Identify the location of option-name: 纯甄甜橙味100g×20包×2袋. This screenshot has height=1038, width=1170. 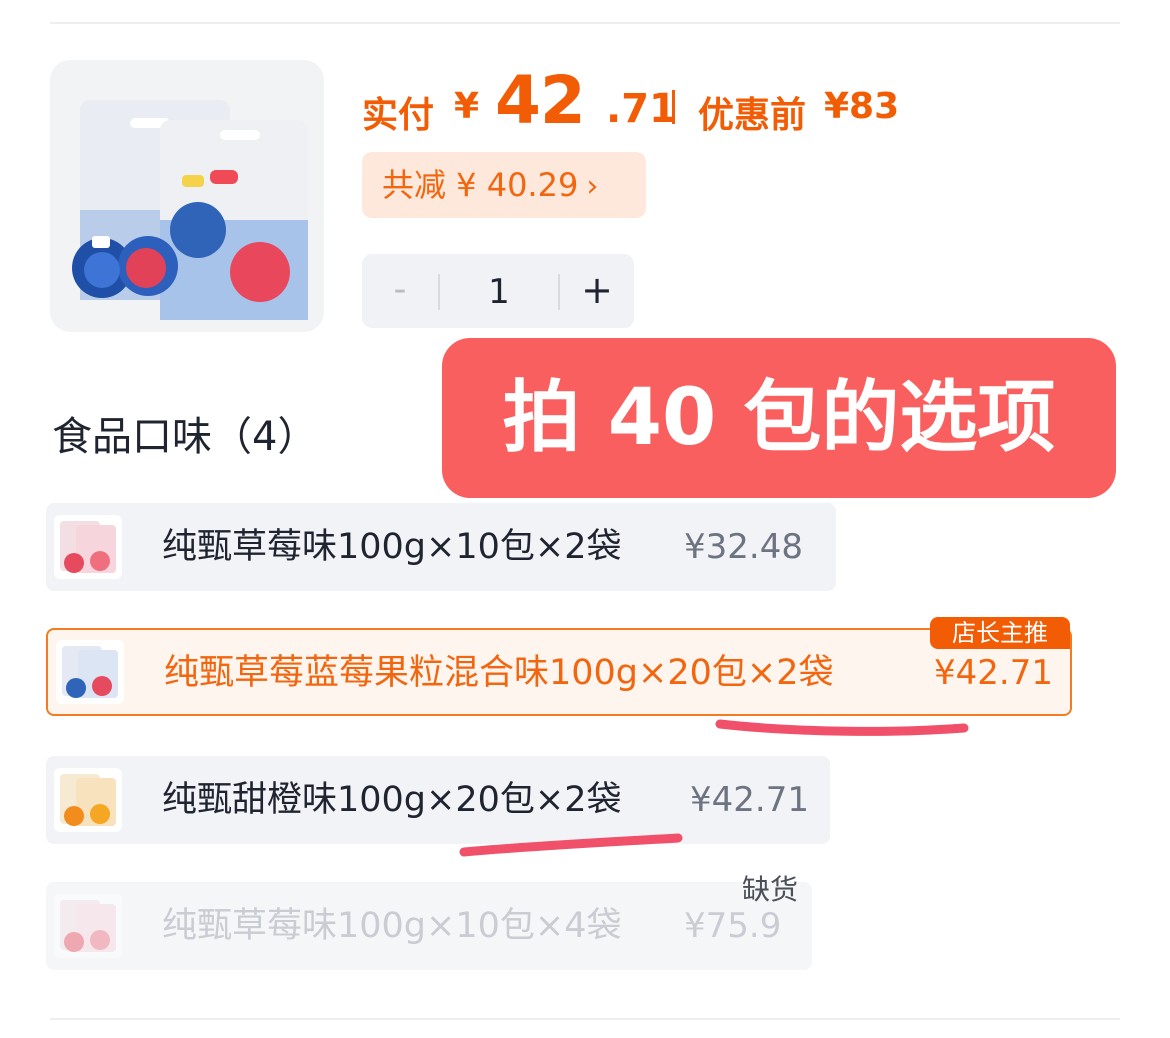
(392, 800).